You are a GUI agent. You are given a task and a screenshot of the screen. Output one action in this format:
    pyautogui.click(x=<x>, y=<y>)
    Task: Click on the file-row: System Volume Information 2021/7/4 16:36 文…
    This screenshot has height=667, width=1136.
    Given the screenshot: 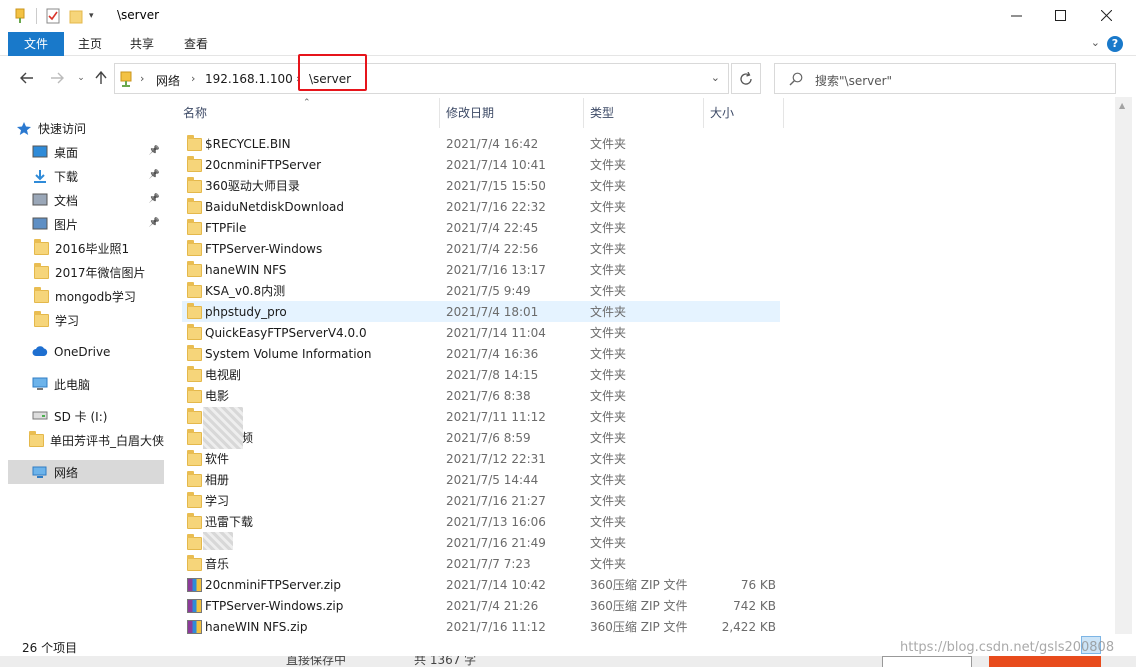 What is the action you would take?
    pyautogui.click(x=481, y=353)
    